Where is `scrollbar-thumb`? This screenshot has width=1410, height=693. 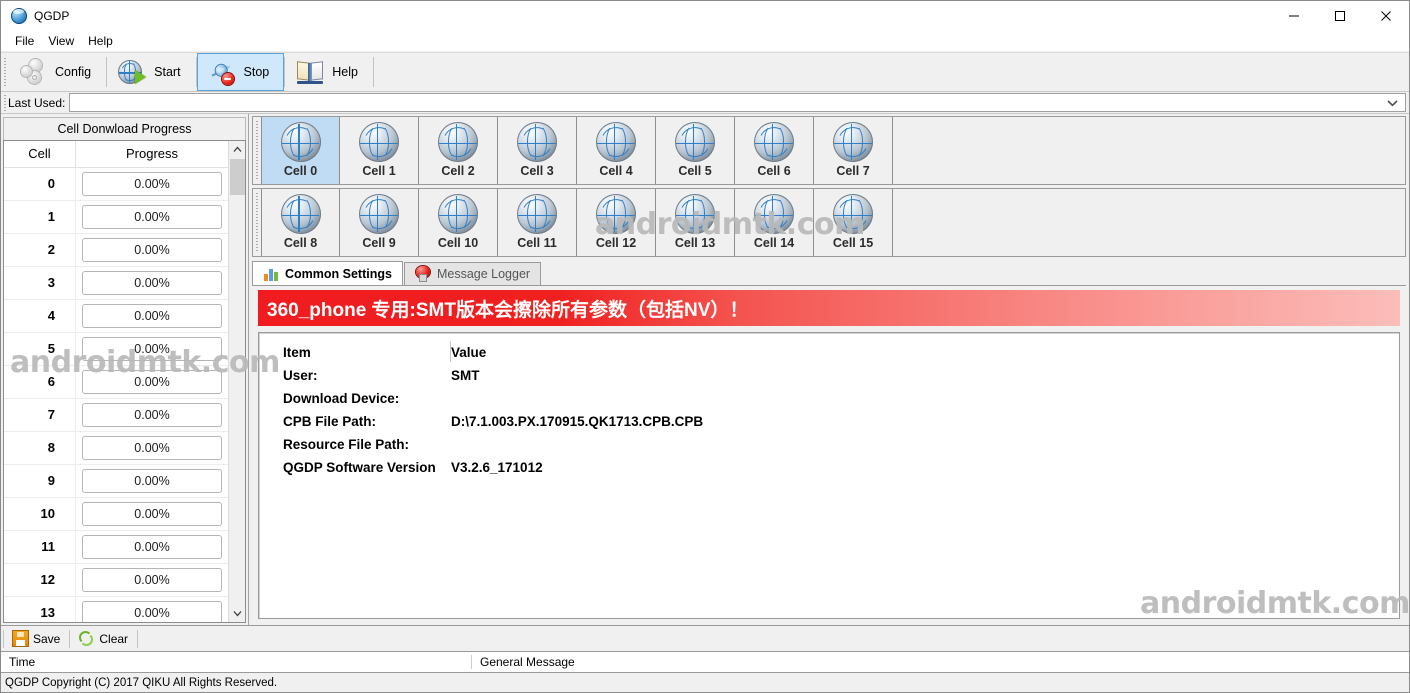 scrollbar-thumb is located at coordinates (237, 176).